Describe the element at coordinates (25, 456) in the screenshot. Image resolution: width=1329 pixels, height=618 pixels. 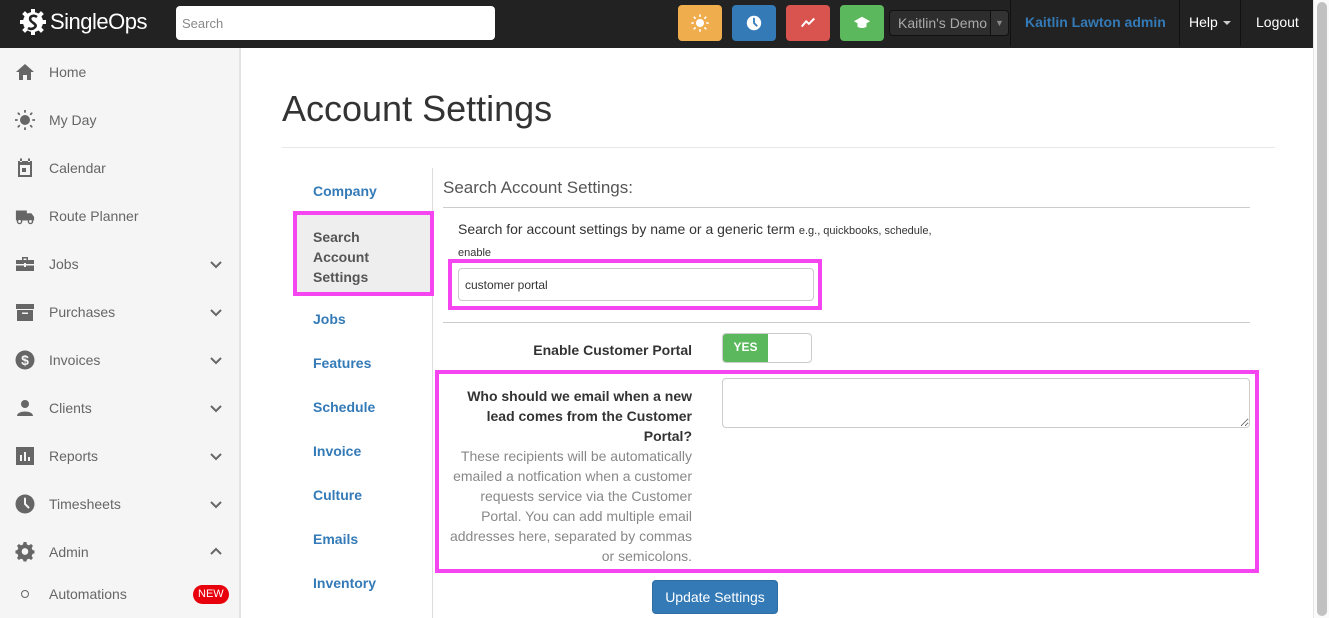
I see `bar-chart-icon` at that location.